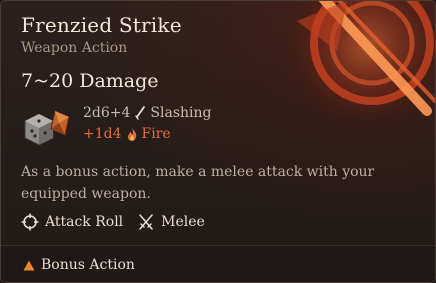  Describe the element at coordinates (88, 265) in the screenshot. I see `action-cost-label: Bonus Action` at that location.